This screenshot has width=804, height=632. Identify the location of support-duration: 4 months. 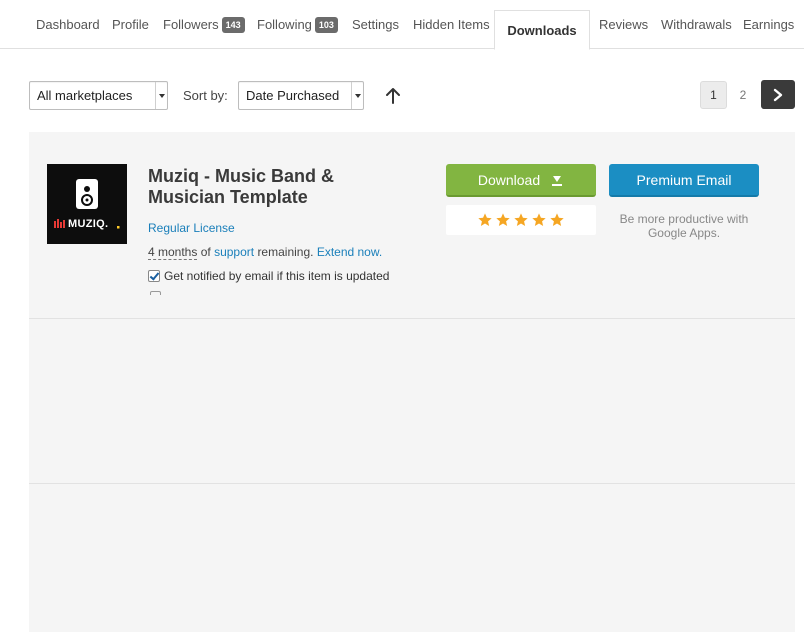
(173, 252).